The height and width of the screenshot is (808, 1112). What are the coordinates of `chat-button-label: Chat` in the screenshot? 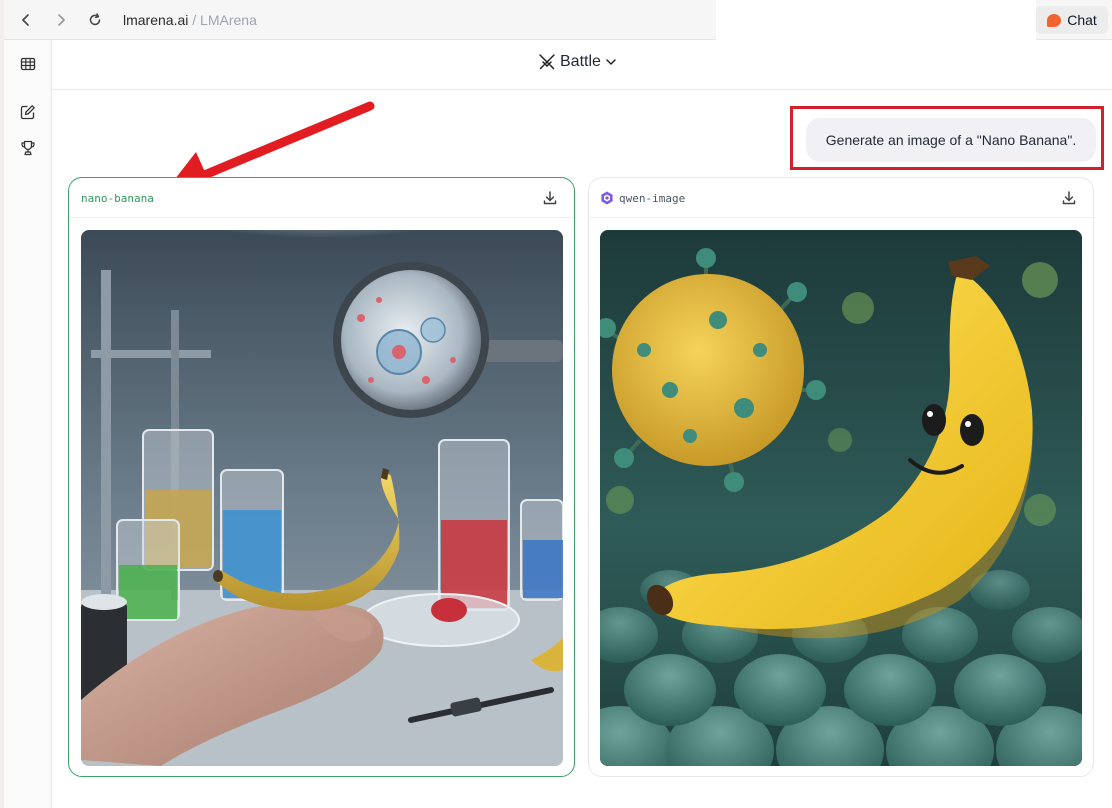 It's located at (1082, 20).